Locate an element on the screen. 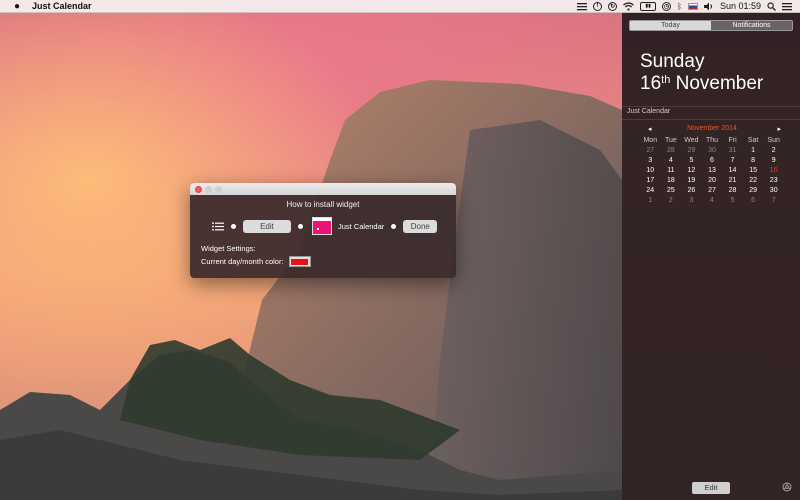 The width and height of the screenshot is (800, 500). current-color-well is located at coordinates (299, 261).